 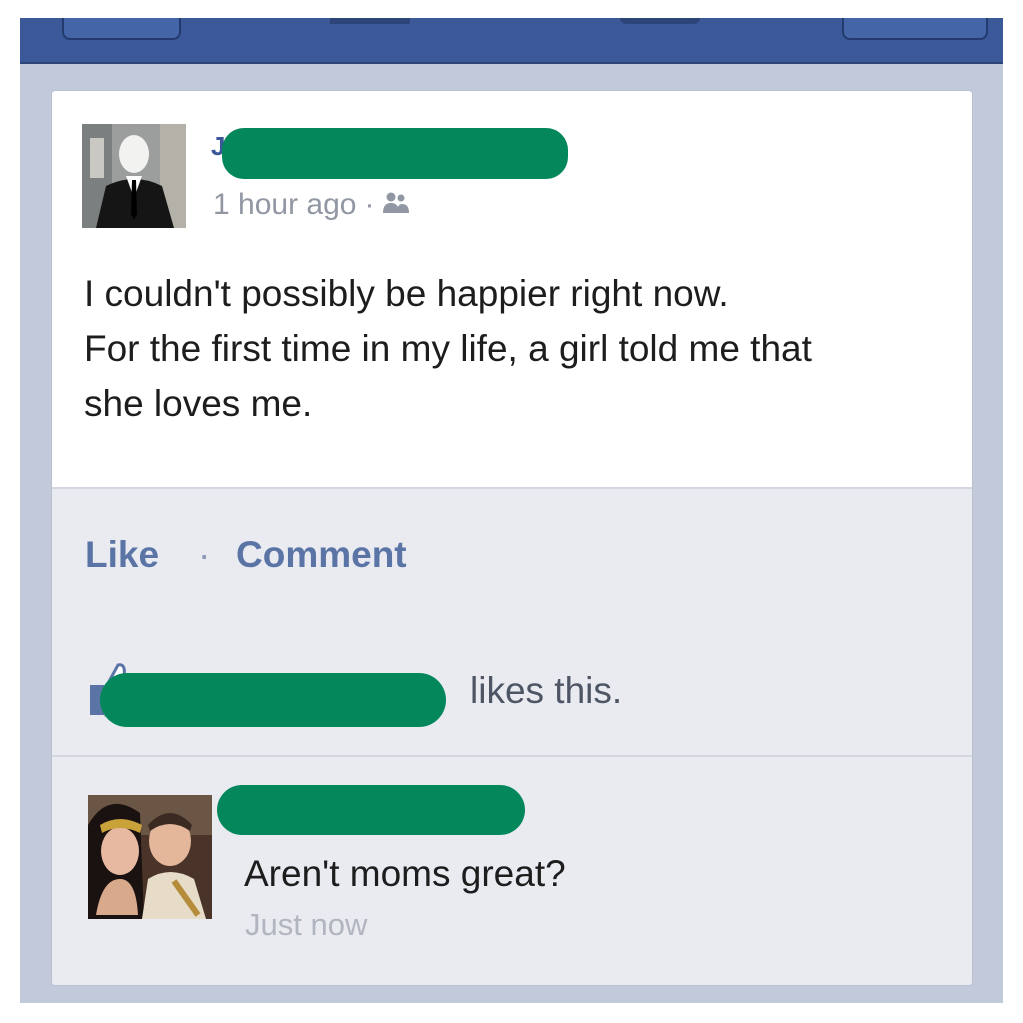 What do you see at coordinates (306, 925) in the screenshot?
I see `comment-timestamp: Just now` at bounding box center [306, 925].